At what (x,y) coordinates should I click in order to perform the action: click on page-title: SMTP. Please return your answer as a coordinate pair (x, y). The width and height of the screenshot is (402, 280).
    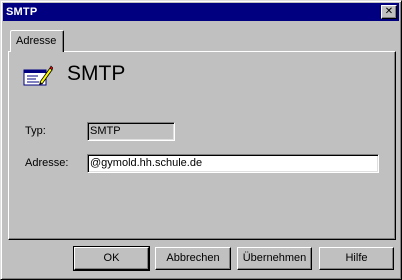
    Looking at the image, I should click on (96, 73).